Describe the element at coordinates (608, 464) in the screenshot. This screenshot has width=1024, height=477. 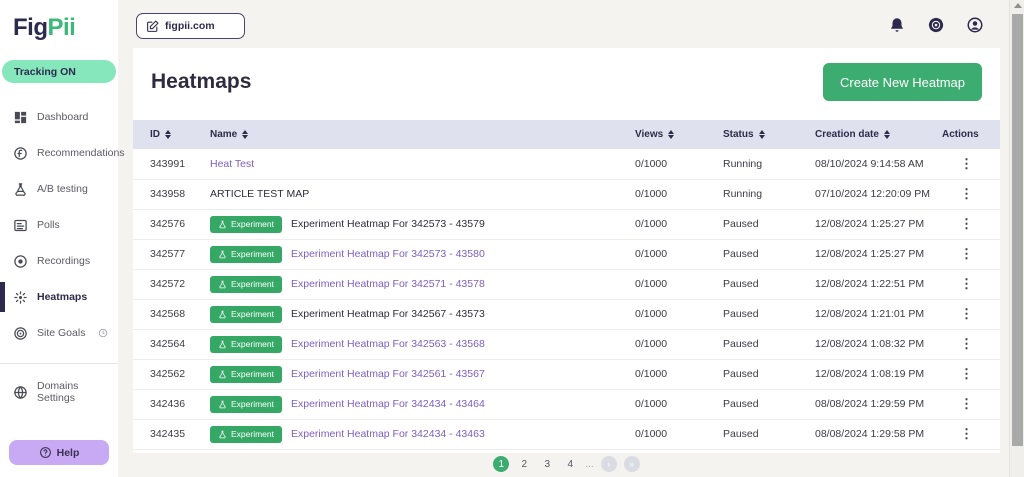
I see `next-page-button: ›` at that location.